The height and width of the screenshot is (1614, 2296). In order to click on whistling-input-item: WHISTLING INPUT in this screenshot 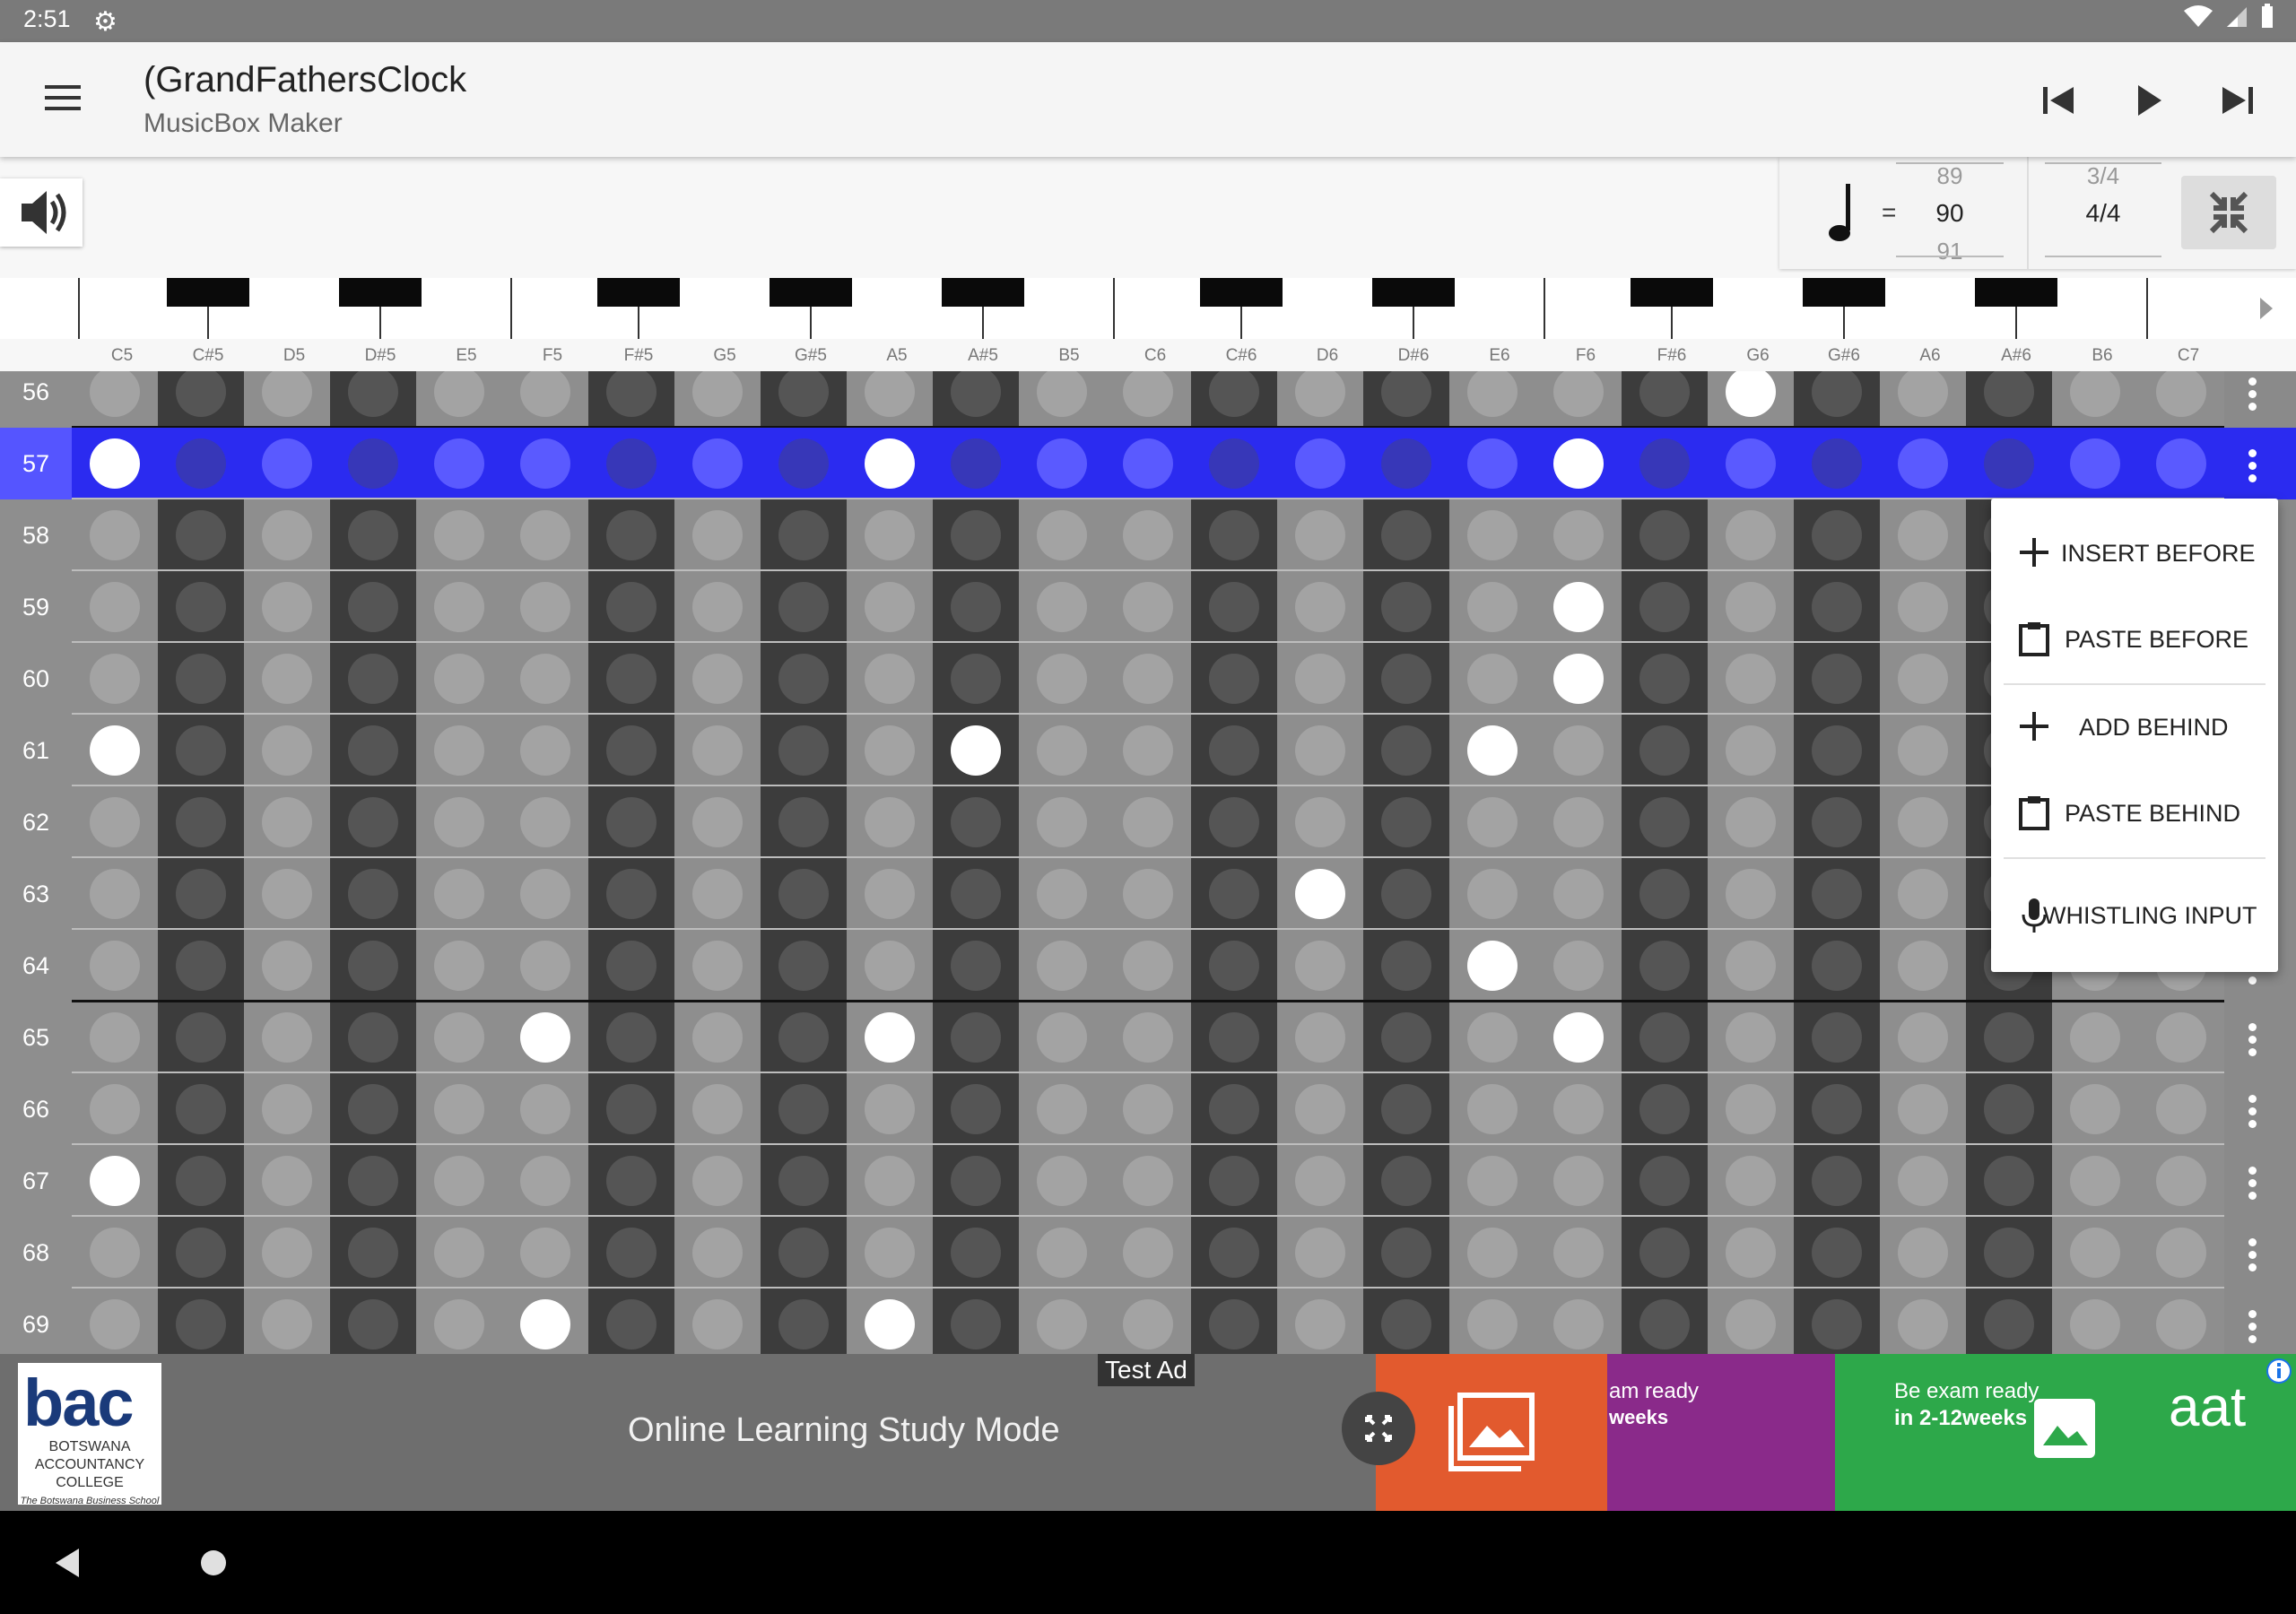, I will do `click(2134, 914)`.